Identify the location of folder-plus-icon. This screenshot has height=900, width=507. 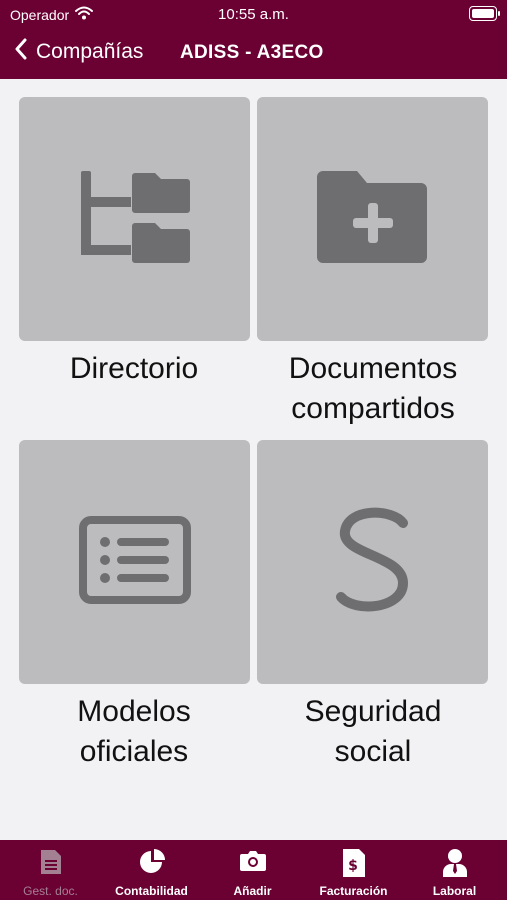
(372, 219).